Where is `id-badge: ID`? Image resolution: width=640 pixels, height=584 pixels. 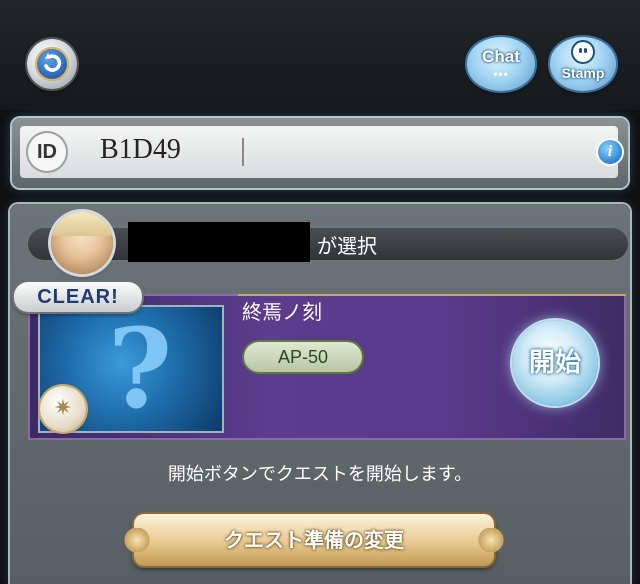
id-badge: ID is located at coordinates (47, 152).